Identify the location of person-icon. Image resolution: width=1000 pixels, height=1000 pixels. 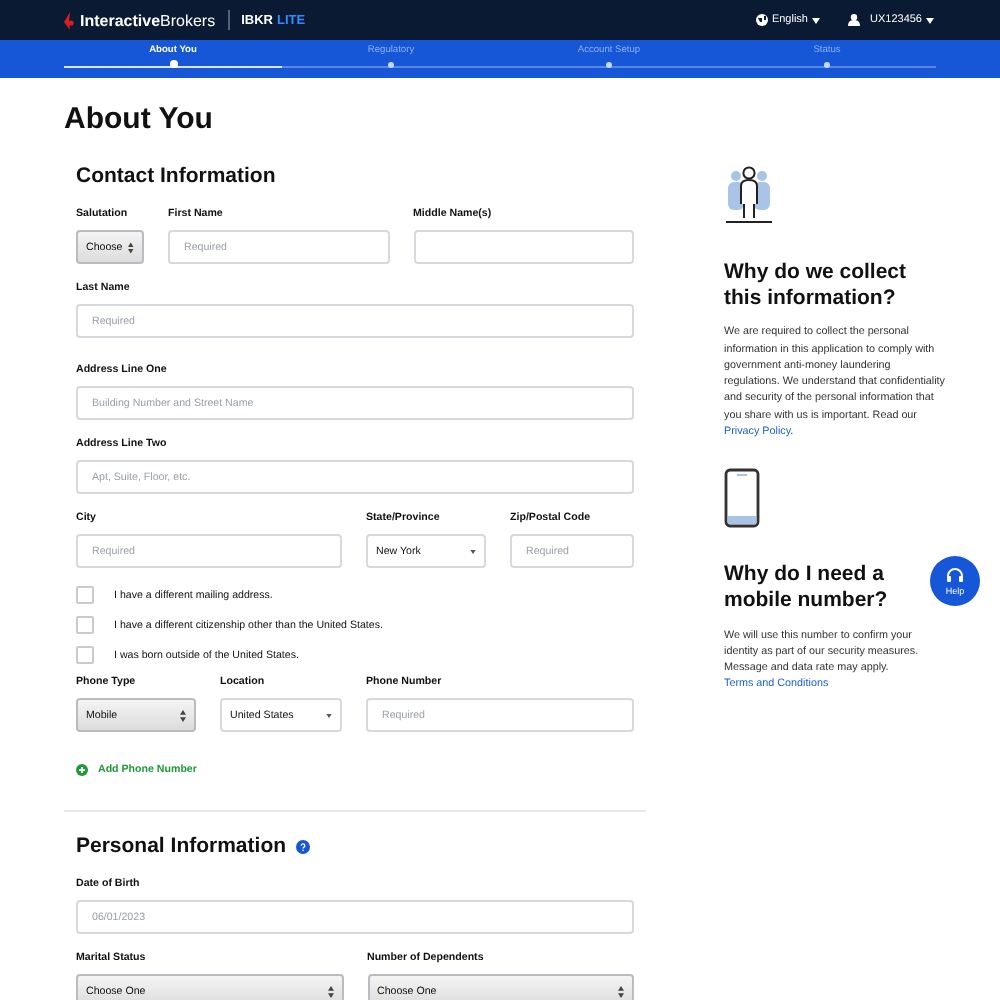
(749, 196).